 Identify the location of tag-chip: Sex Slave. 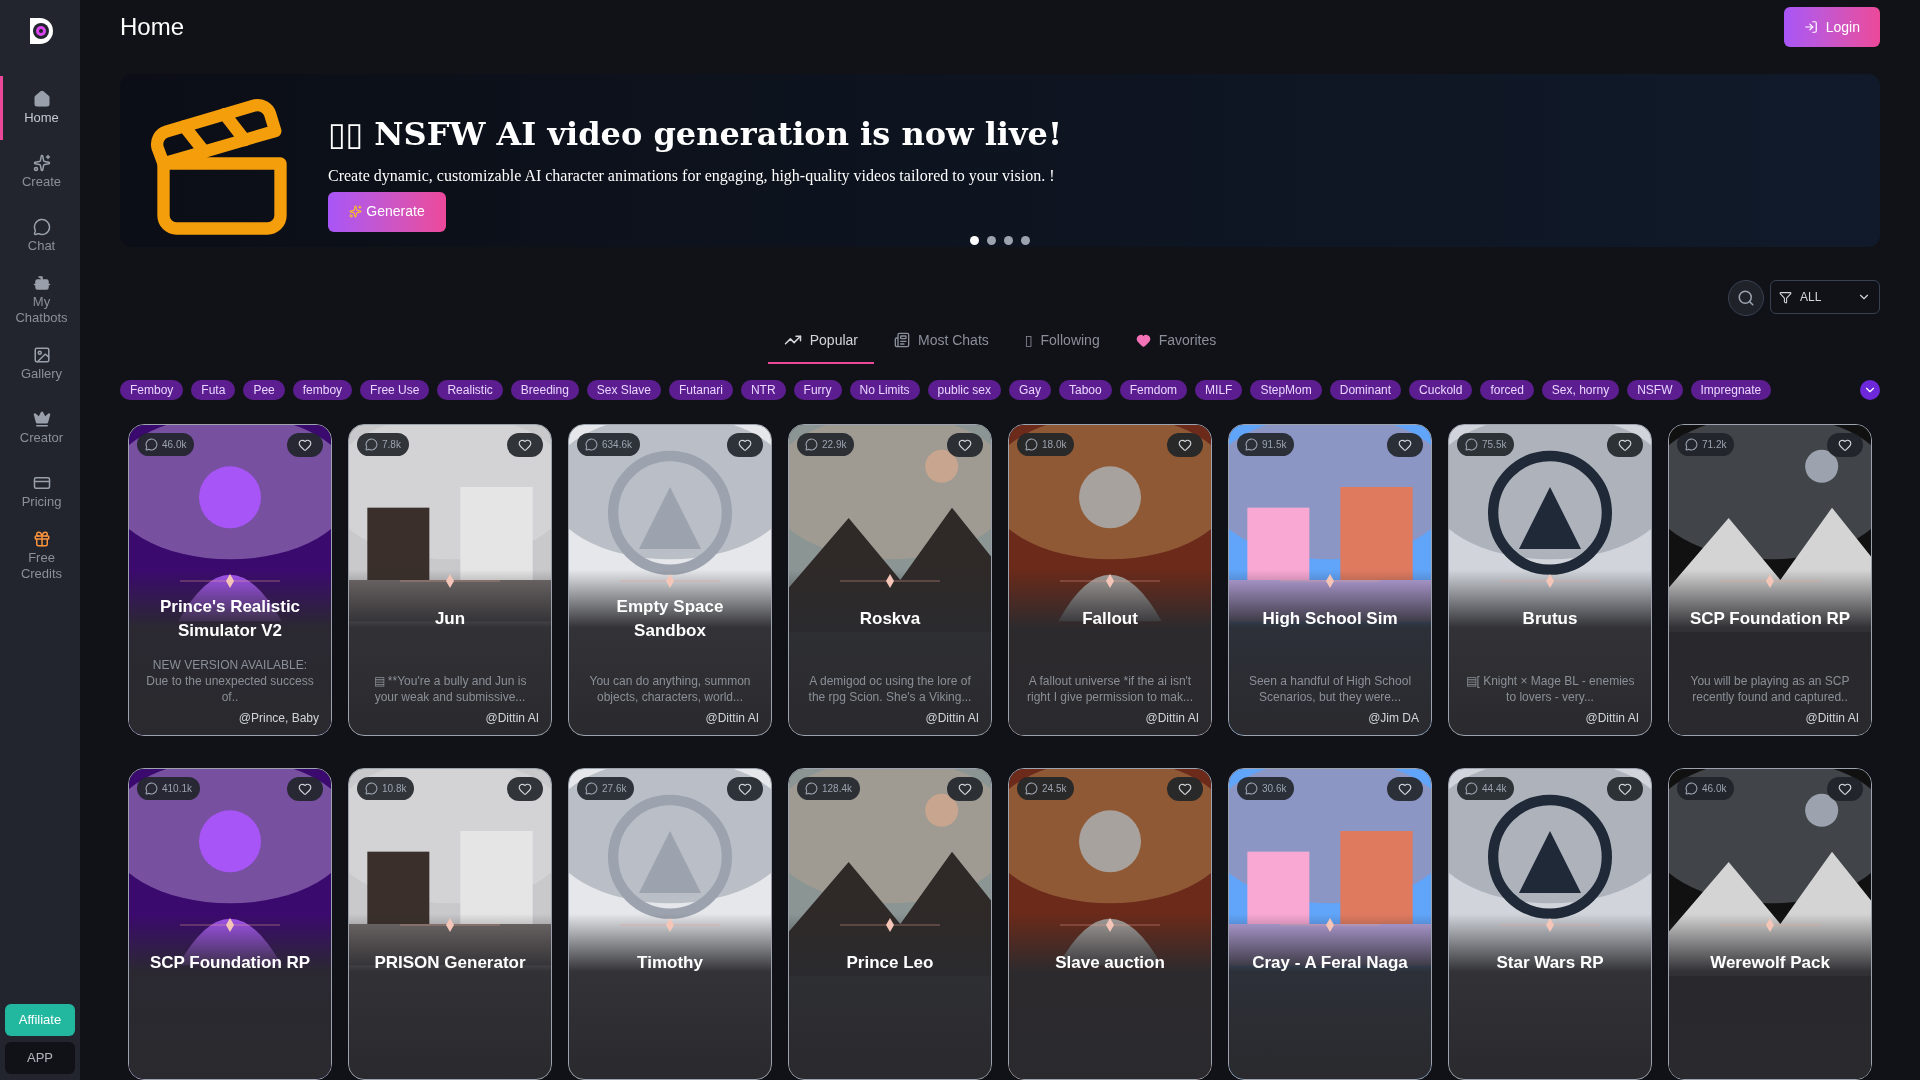
(623, 390).